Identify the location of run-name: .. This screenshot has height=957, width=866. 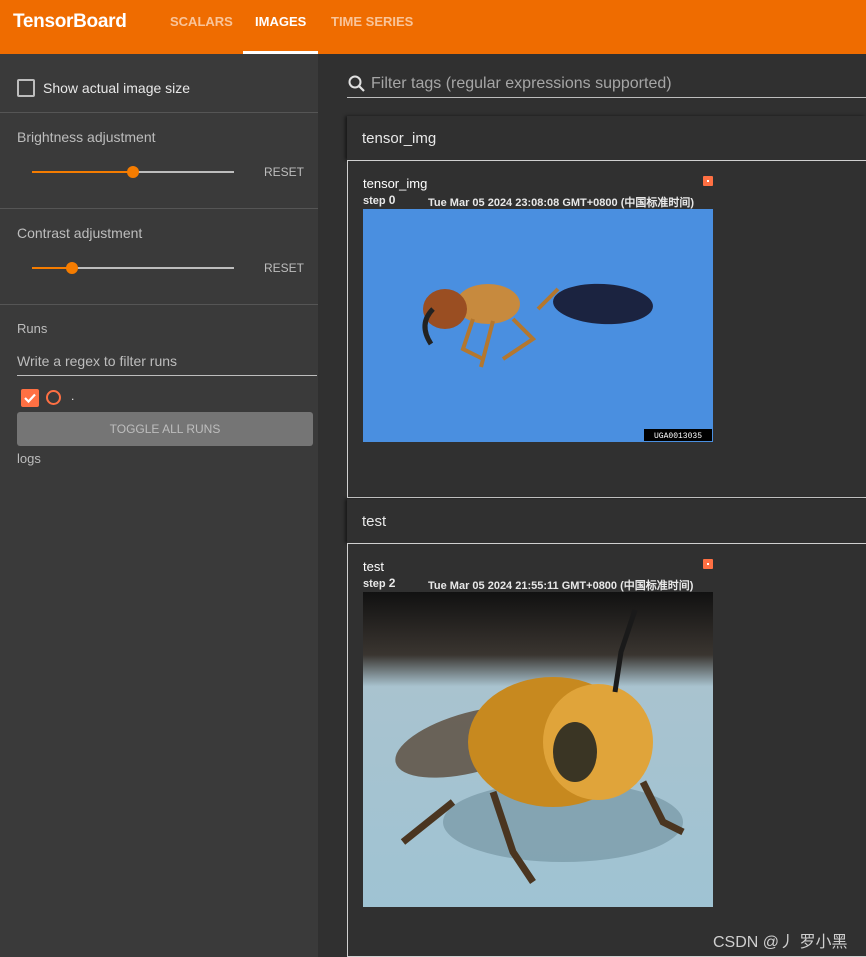
(73, 396).